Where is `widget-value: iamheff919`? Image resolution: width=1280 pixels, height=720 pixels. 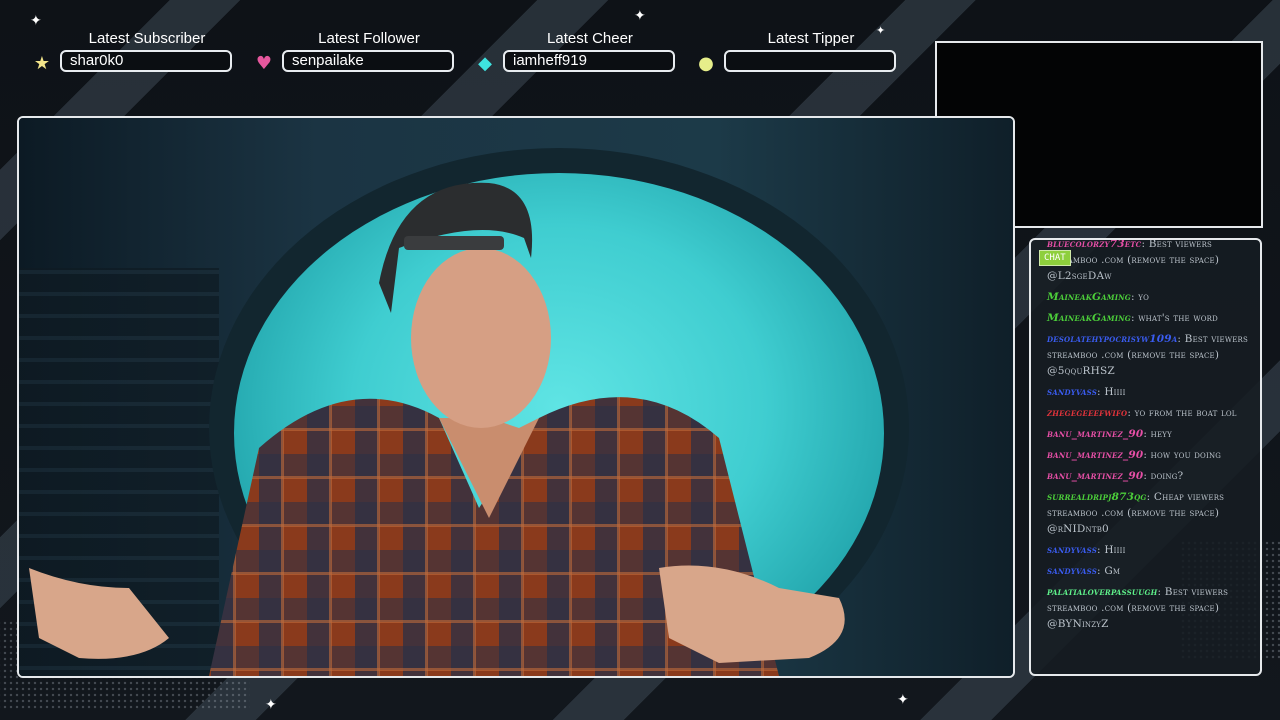
widget-value: iamheff919 is located at coordinates (589, 61).